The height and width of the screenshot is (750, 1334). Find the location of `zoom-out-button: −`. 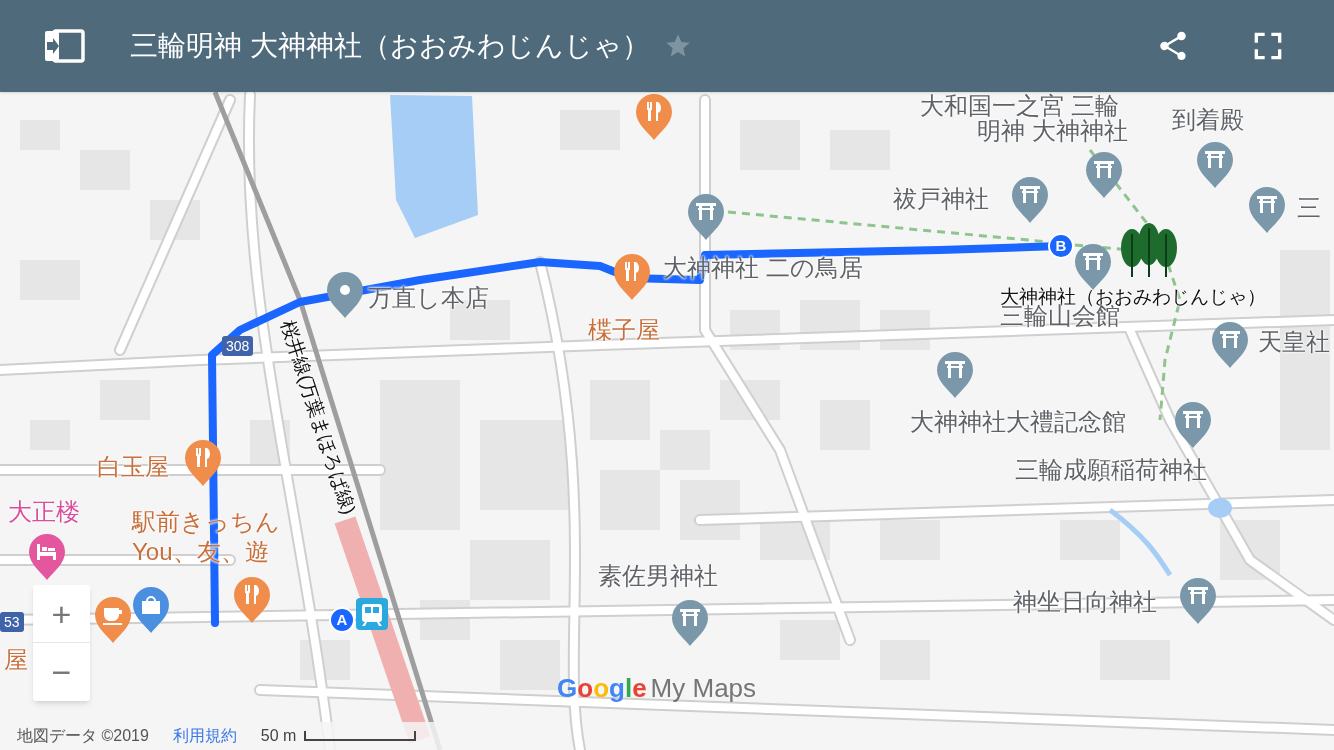

zoom-out-button: − is located at coordinates (61, 672).